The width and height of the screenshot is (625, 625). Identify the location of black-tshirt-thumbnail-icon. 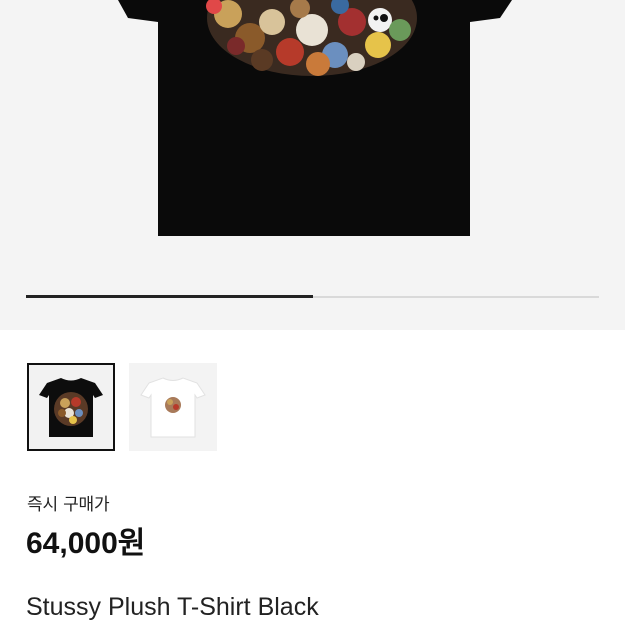
(71, 407).